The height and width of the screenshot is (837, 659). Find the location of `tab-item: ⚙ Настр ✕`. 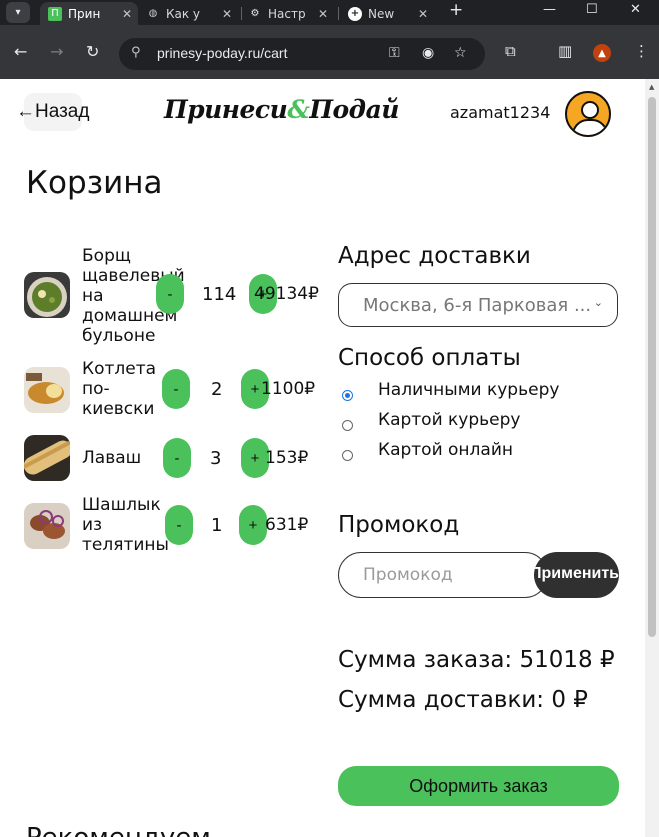

tab-item: ⚙ Настр ✕ is located at coordinates (291, 13).